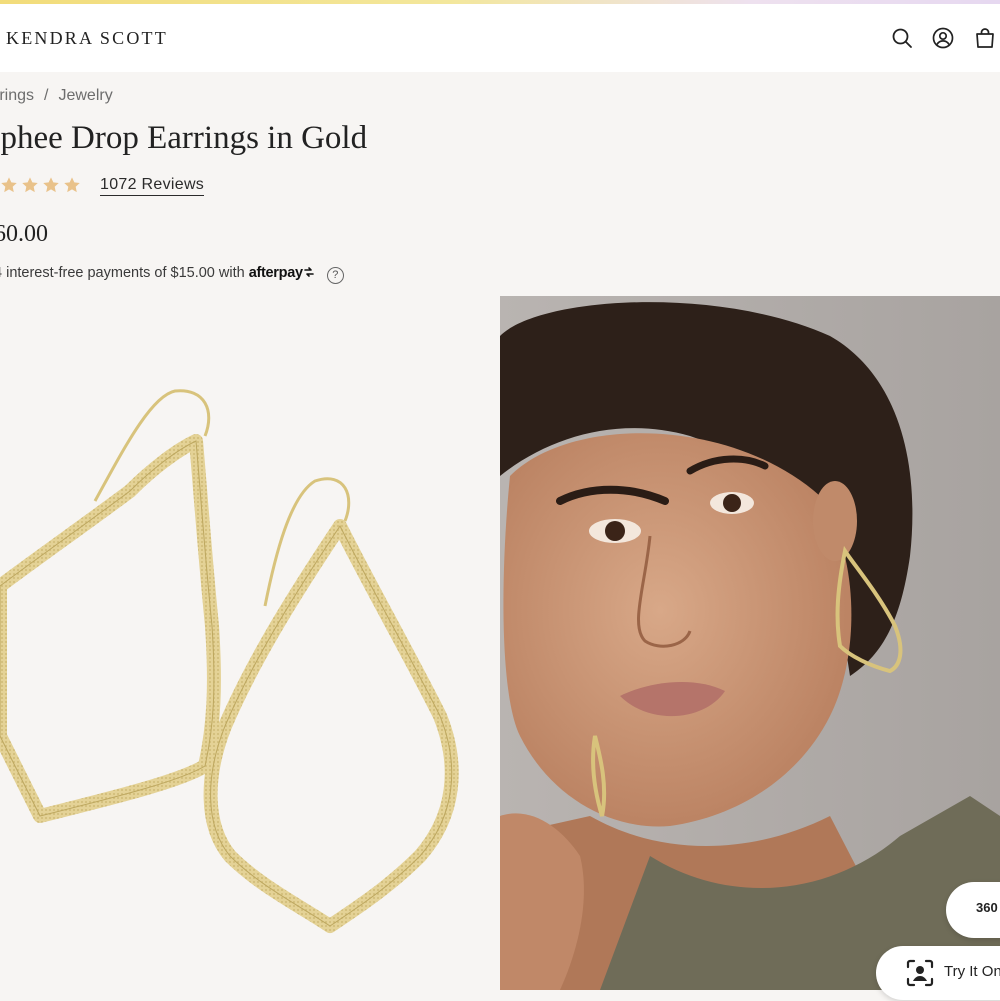  I want to click on account-icon, so click(943, 38).